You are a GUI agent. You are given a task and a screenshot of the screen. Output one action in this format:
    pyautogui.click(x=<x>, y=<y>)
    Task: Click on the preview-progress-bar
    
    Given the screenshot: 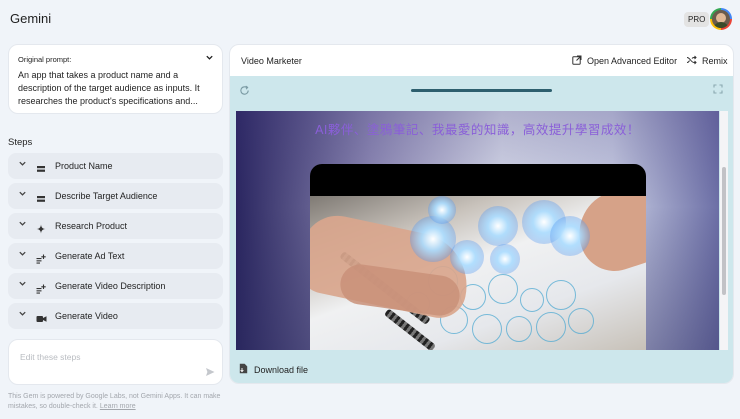 What is the action you would take?
    pyautogui.click(x=481, y=90)
    